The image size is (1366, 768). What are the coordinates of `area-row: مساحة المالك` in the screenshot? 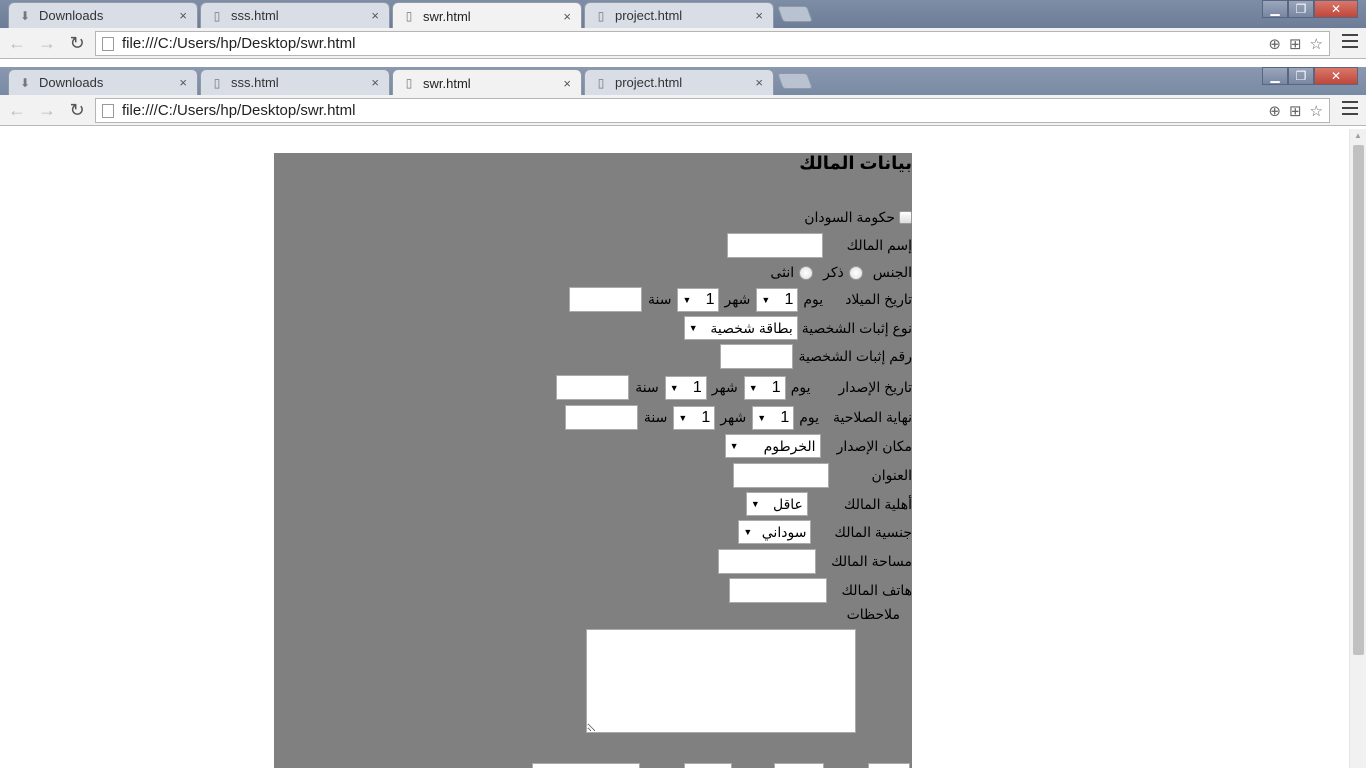 It's located at (815, 561).